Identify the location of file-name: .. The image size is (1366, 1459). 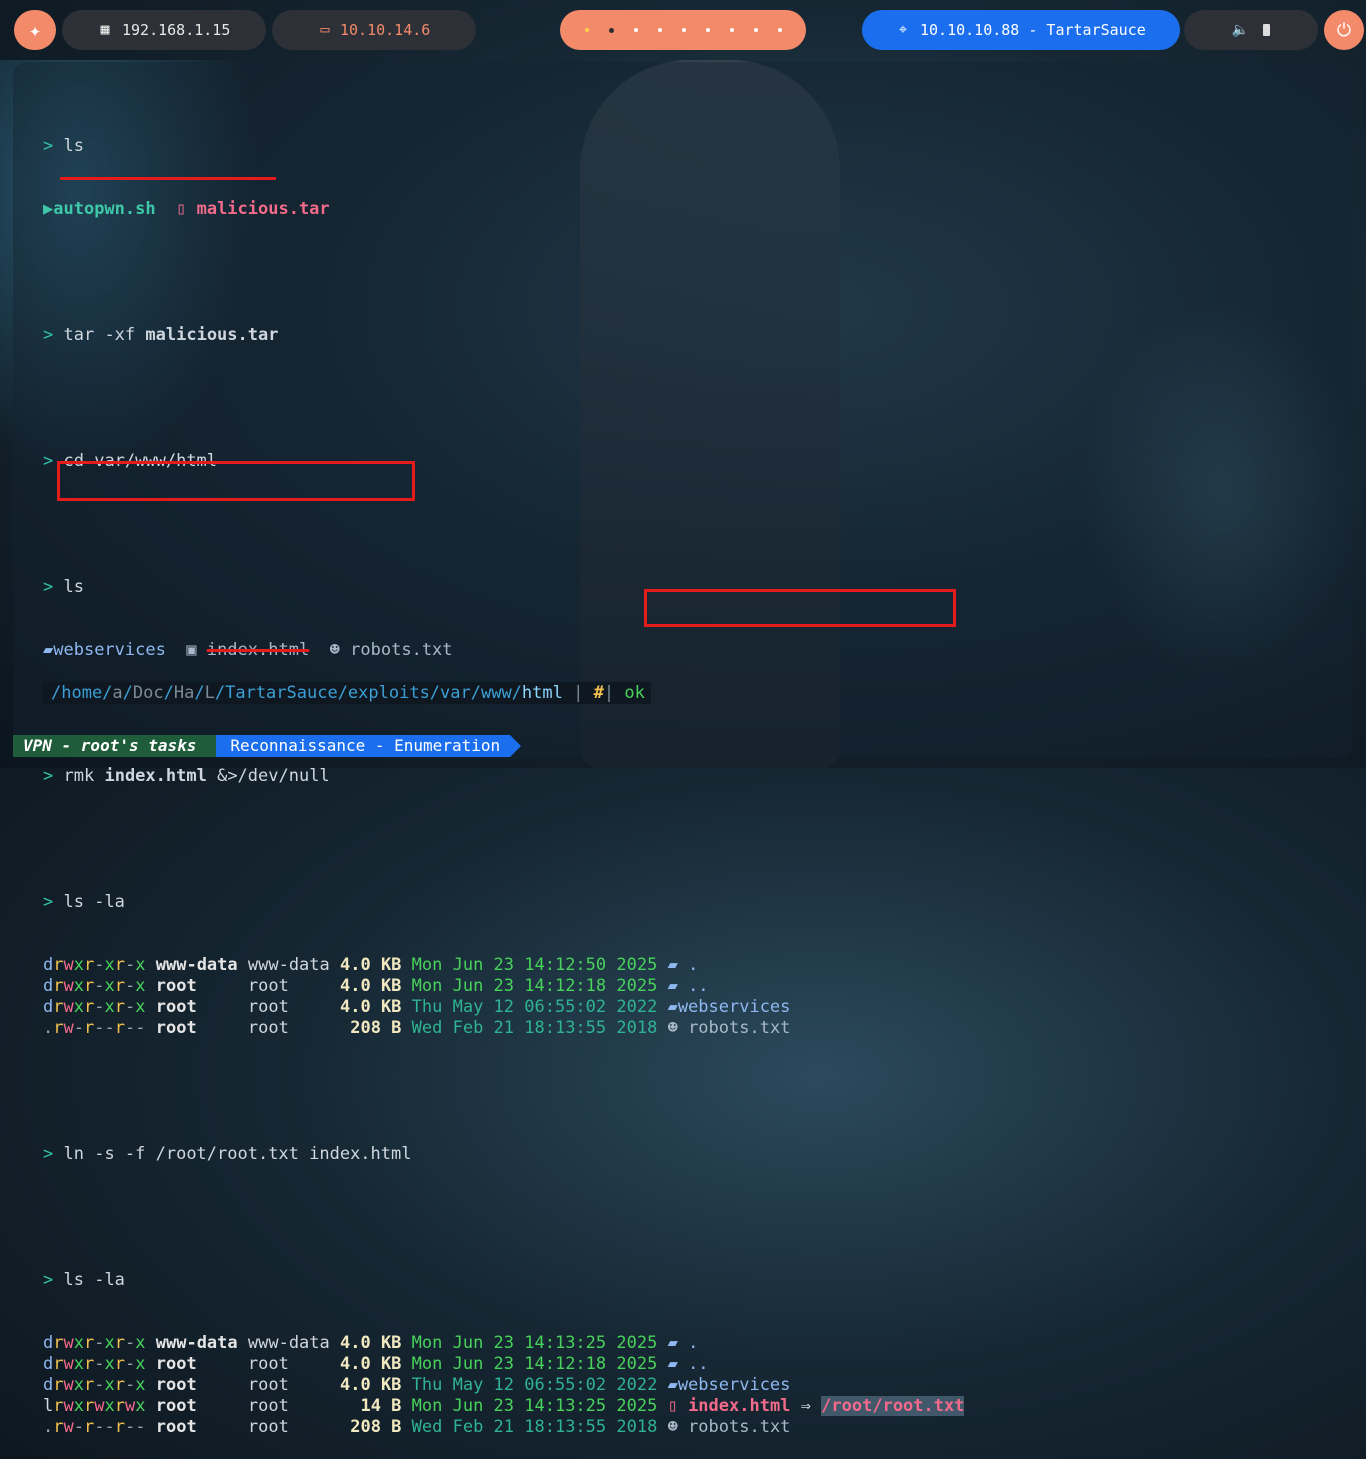
(693, 965).